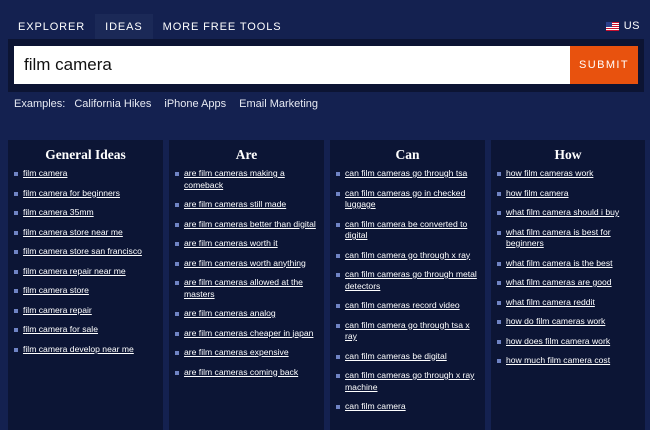  I want to click on idea-link: can film camera go through x ray, so click(407, 256).